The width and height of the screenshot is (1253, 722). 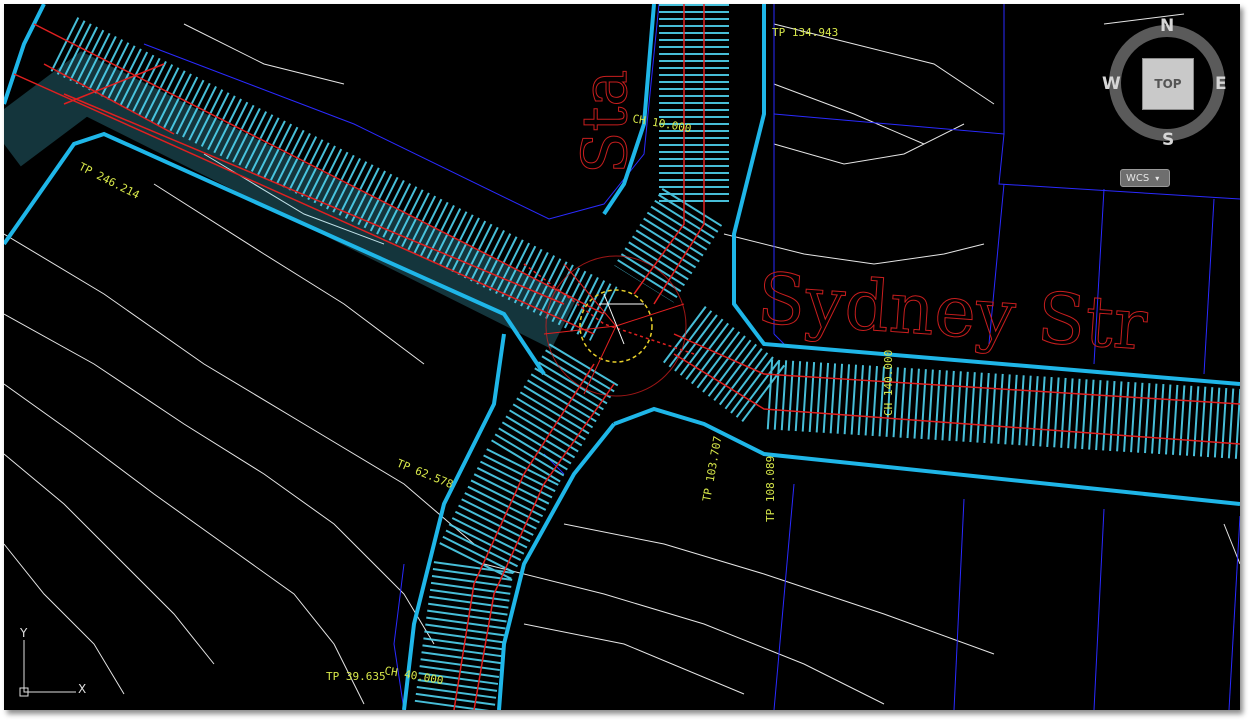 I want to click on chevron-down-icon: ▾, so click(x=1157, y=178).